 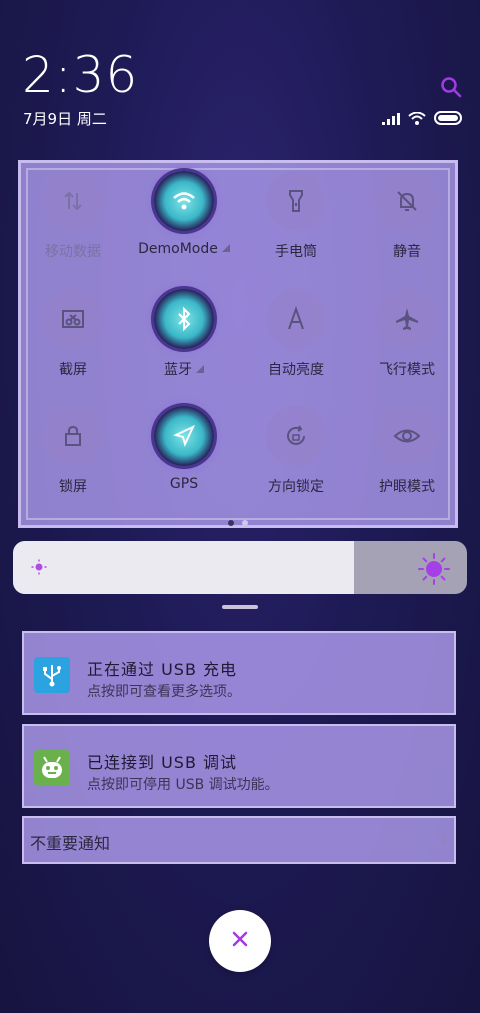 I want to click on minor-notifications-row: 不重要通知 ›, so click(x=239, y=840).